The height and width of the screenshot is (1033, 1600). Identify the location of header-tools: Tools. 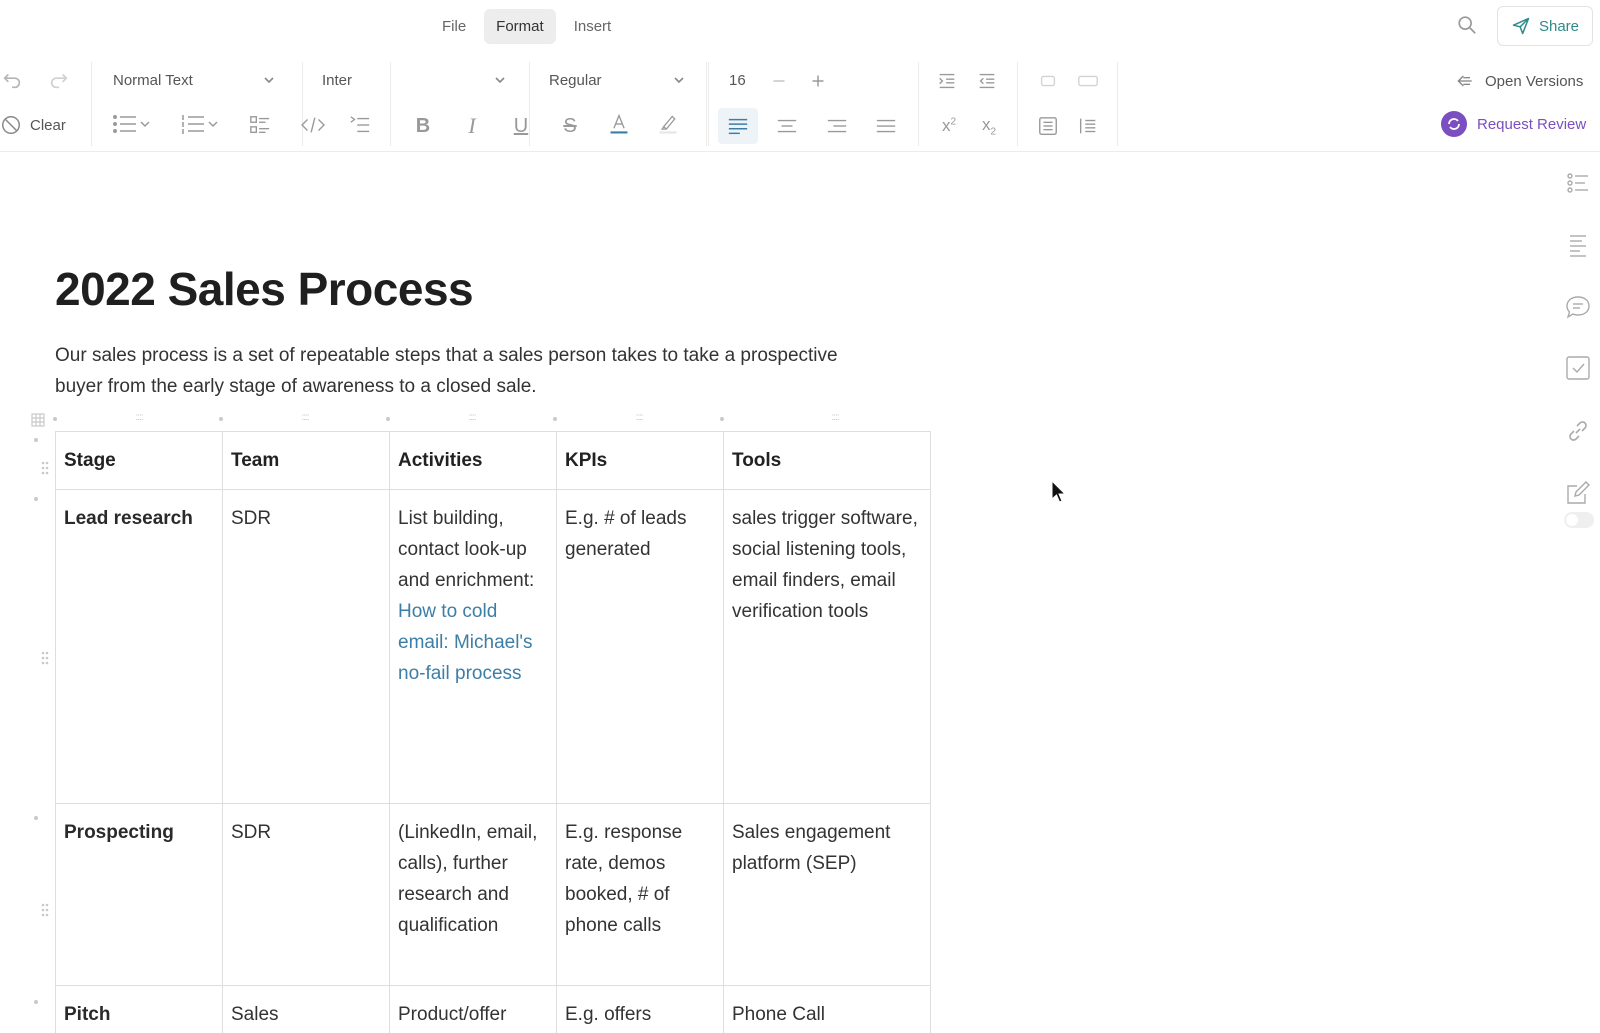
(827, 460).